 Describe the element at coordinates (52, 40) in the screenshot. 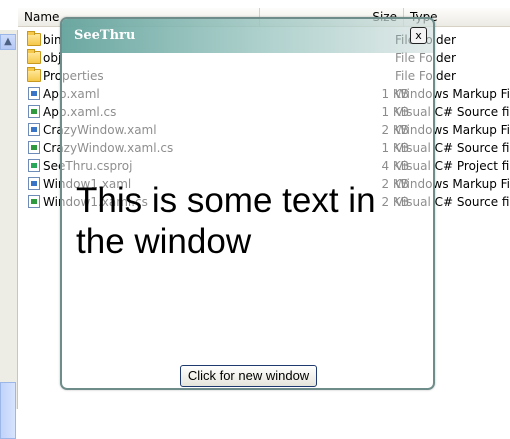

I see `file-name: bin` at that location.